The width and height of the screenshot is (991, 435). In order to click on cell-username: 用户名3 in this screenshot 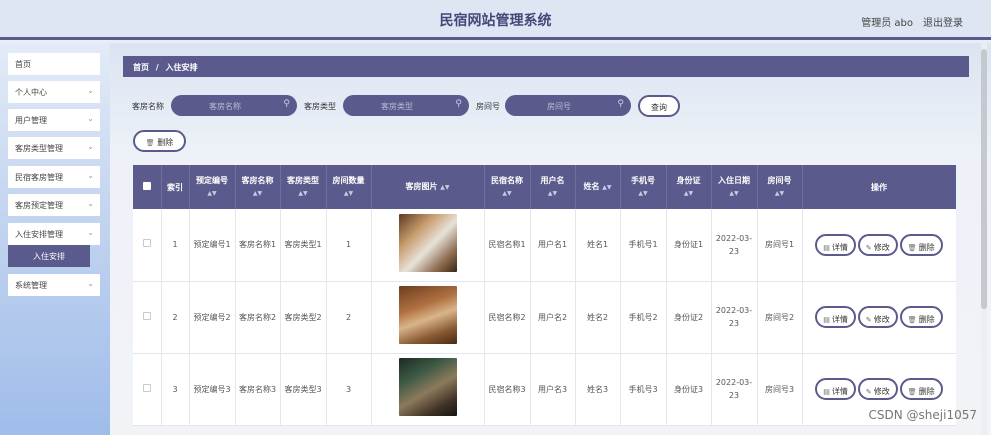, I will do `click(553, 389)`.